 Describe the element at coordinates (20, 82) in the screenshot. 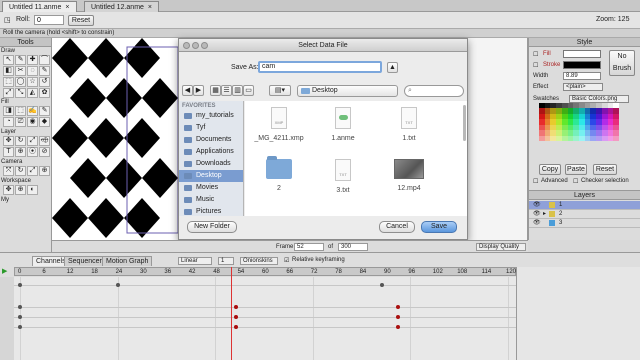

I see `draw-tool-icon: ◯` at that location.